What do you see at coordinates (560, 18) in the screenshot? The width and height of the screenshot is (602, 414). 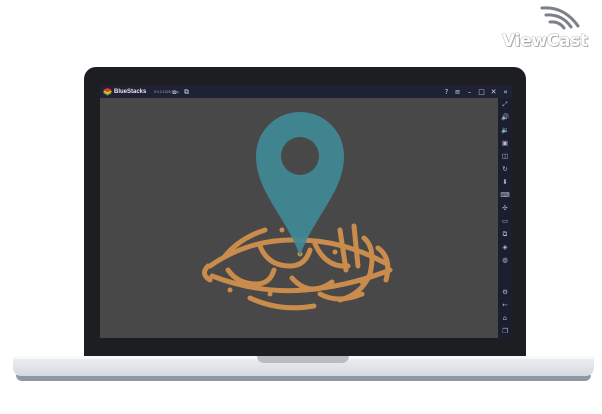 I see `signal-waves-icon` at bounding box center [560, 18].